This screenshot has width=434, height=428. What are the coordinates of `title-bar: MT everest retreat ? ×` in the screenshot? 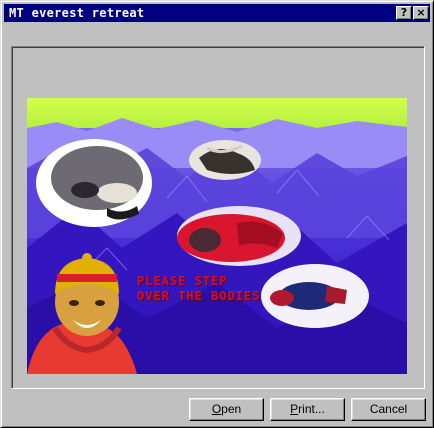 It's located at (217, 13).